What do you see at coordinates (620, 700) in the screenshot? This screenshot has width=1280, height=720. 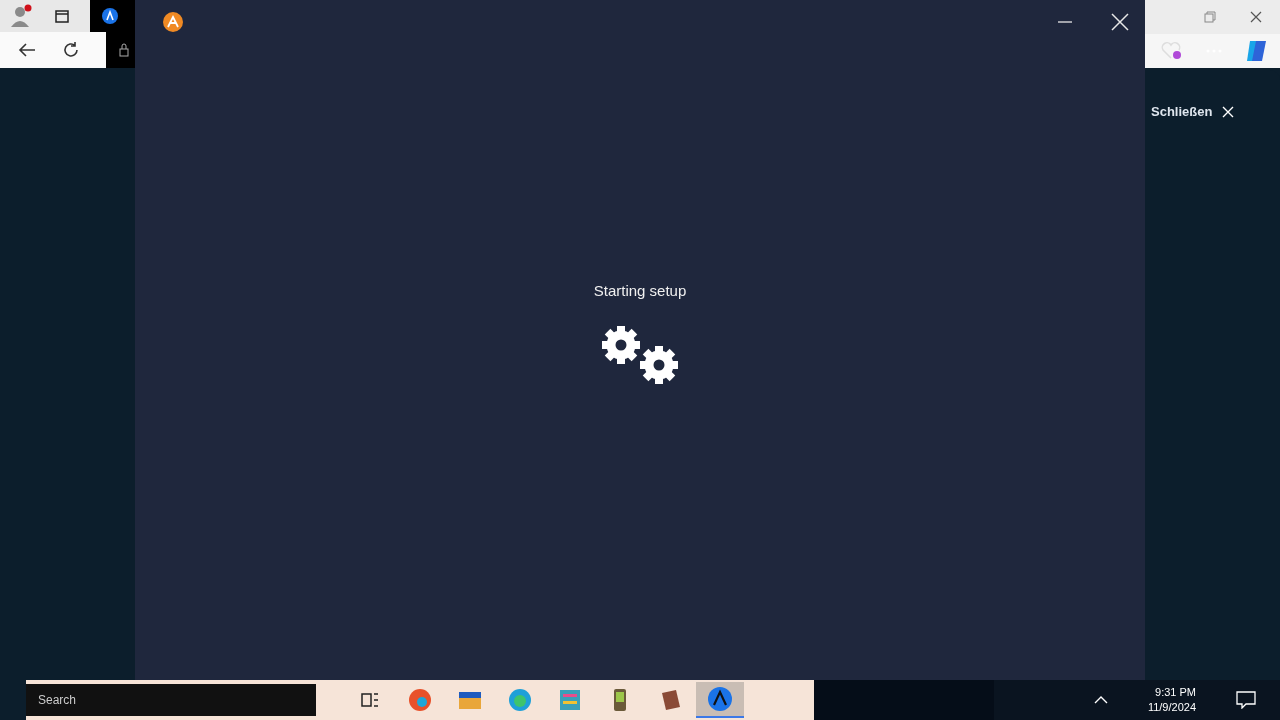 I see `phone-icon` at bounding box center [620, 700].